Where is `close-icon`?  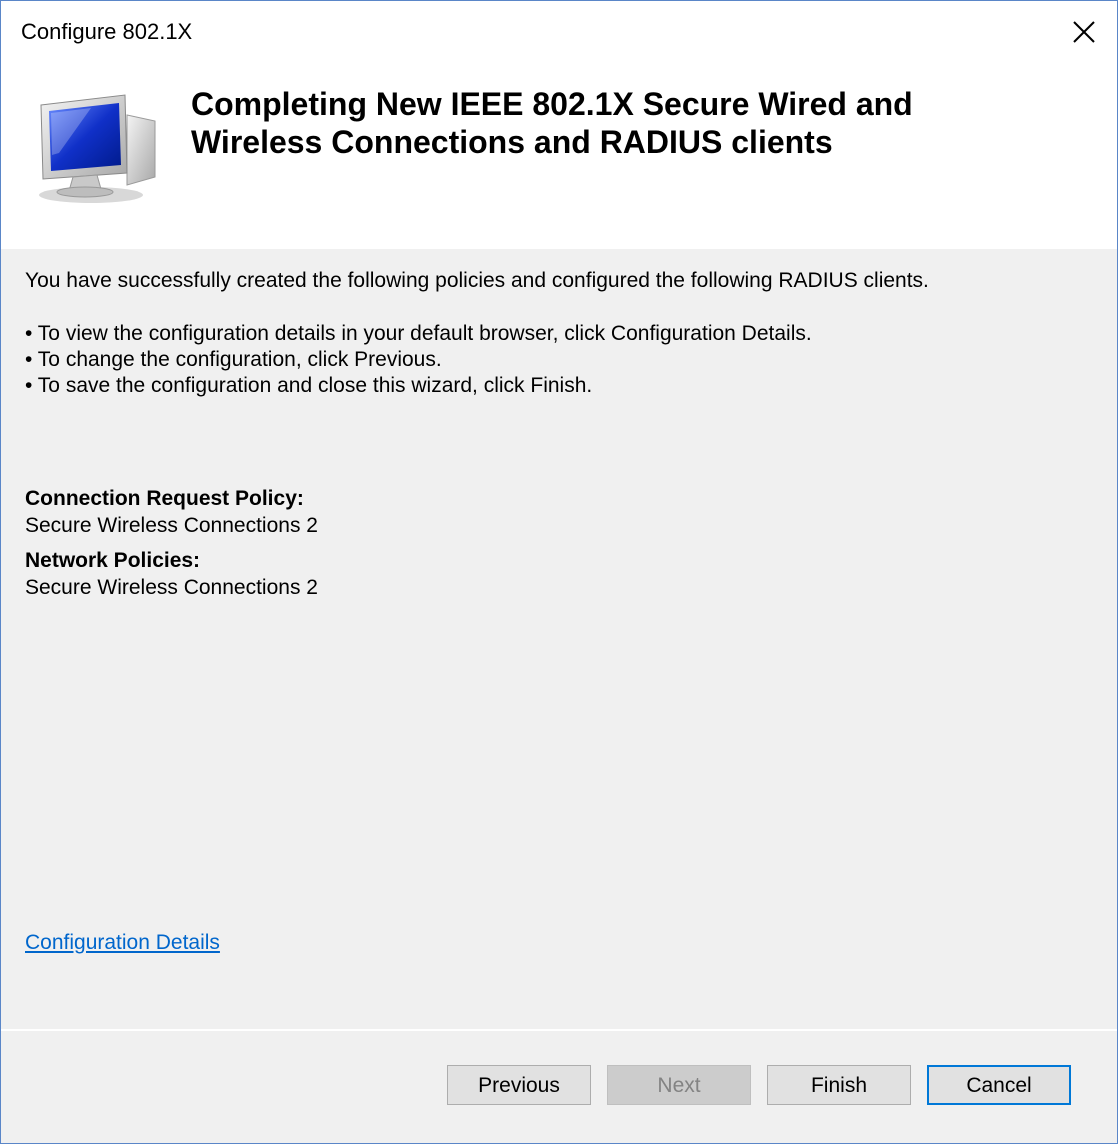
close-icon is located at coordinates (1084, 32).